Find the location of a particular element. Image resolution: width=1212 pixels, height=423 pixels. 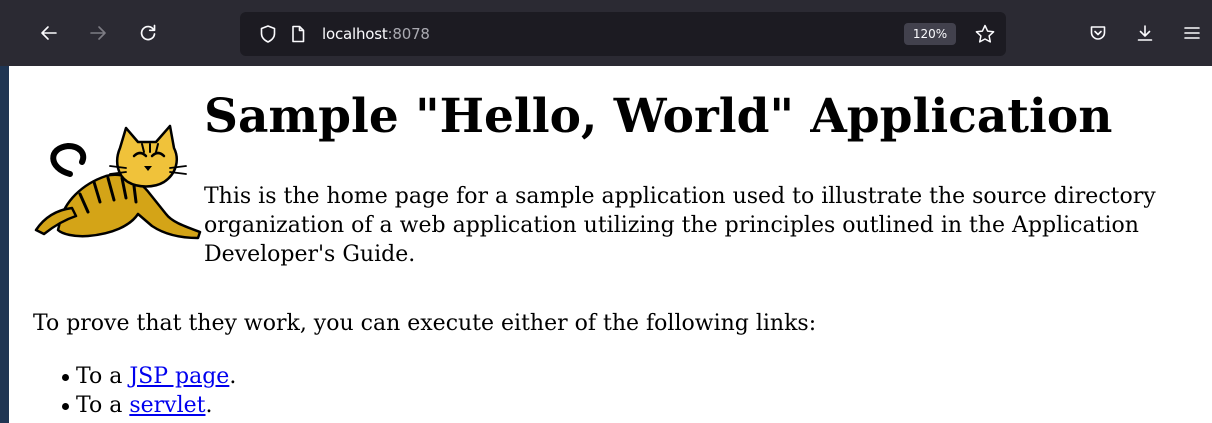

tomcat-logo is located at coordinates (118, 184).